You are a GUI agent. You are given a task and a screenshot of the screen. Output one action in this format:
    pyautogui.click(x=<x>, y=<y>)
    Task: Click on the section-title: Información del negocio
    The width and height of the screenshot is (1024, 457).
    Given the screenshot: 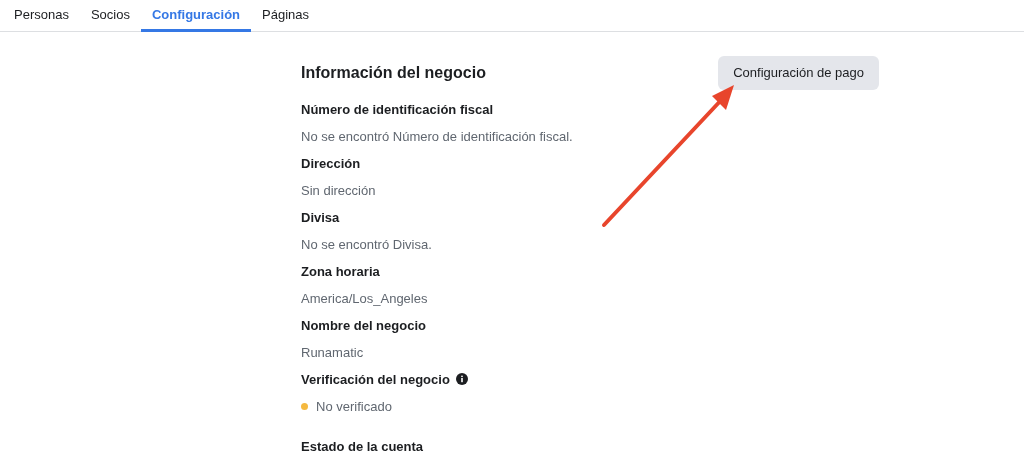 What is the action you would take?
    pyautogui.click(x=393, y=73)
    